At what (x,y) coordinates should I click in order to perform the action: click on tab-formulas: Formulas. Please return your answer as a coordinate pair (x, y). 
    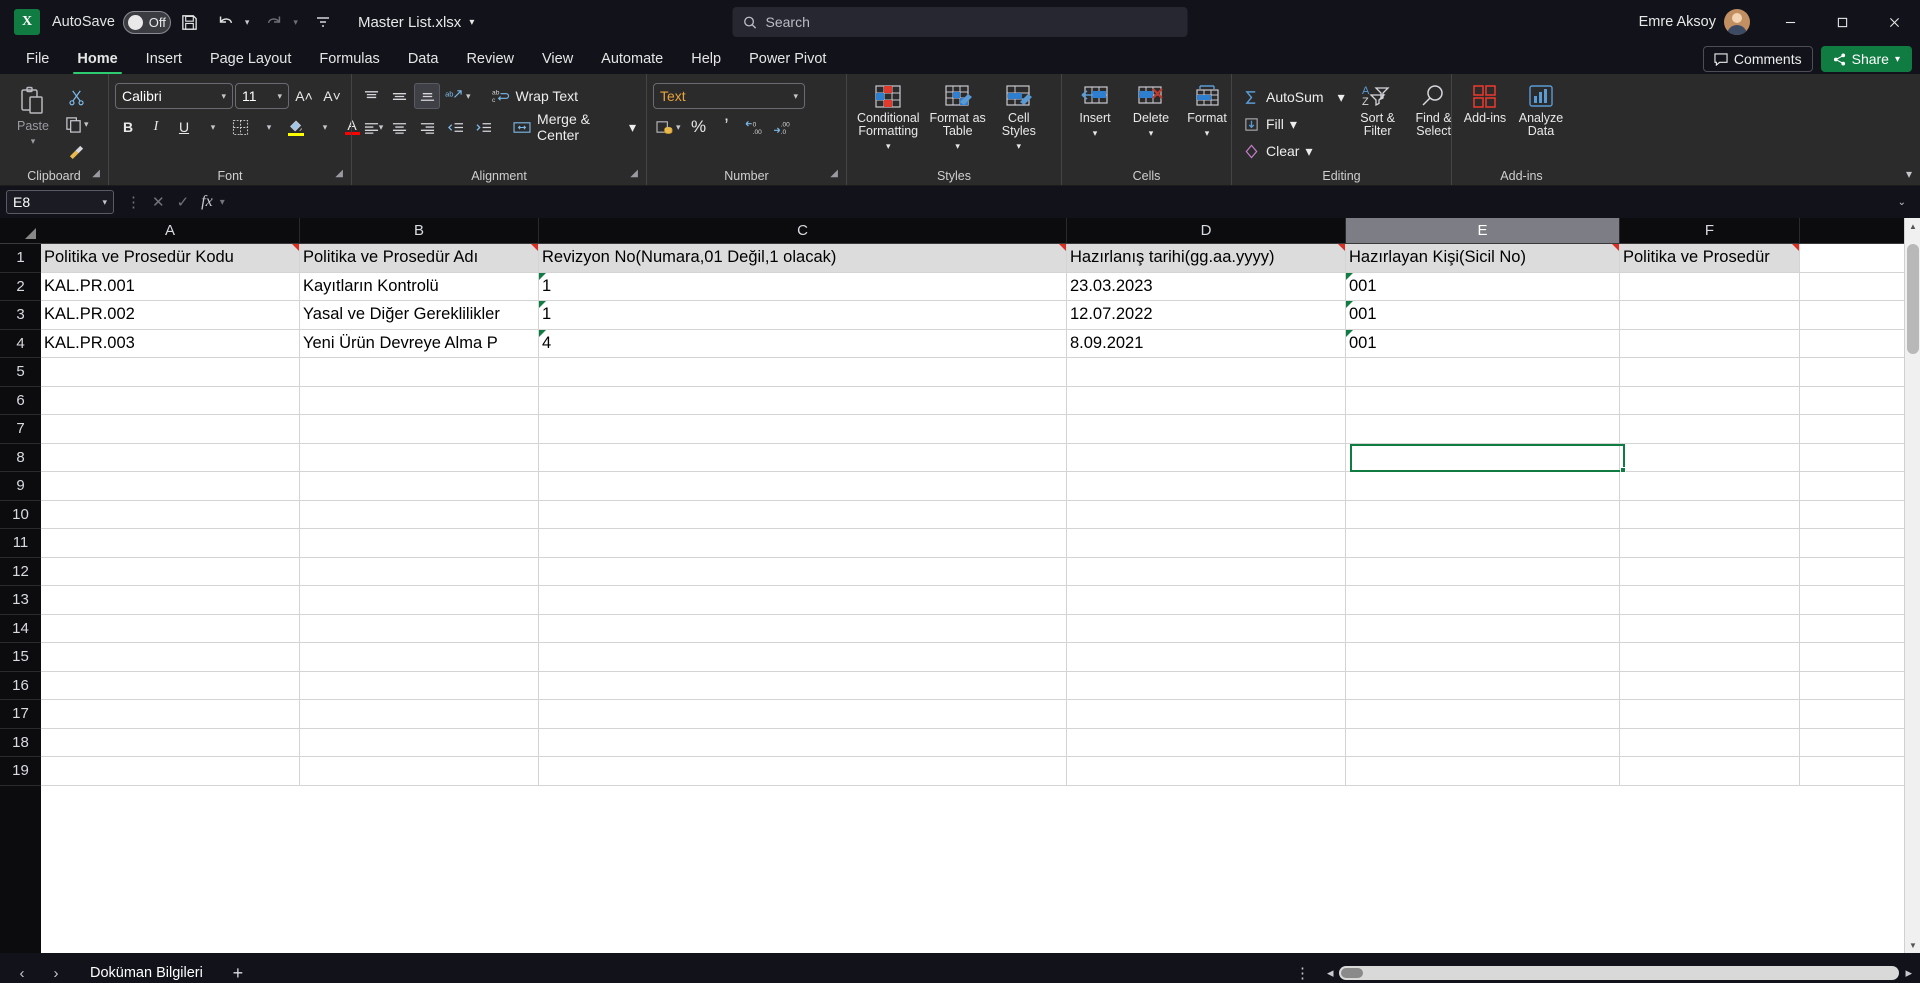
    Looking at the image, I should click on (349, 59).